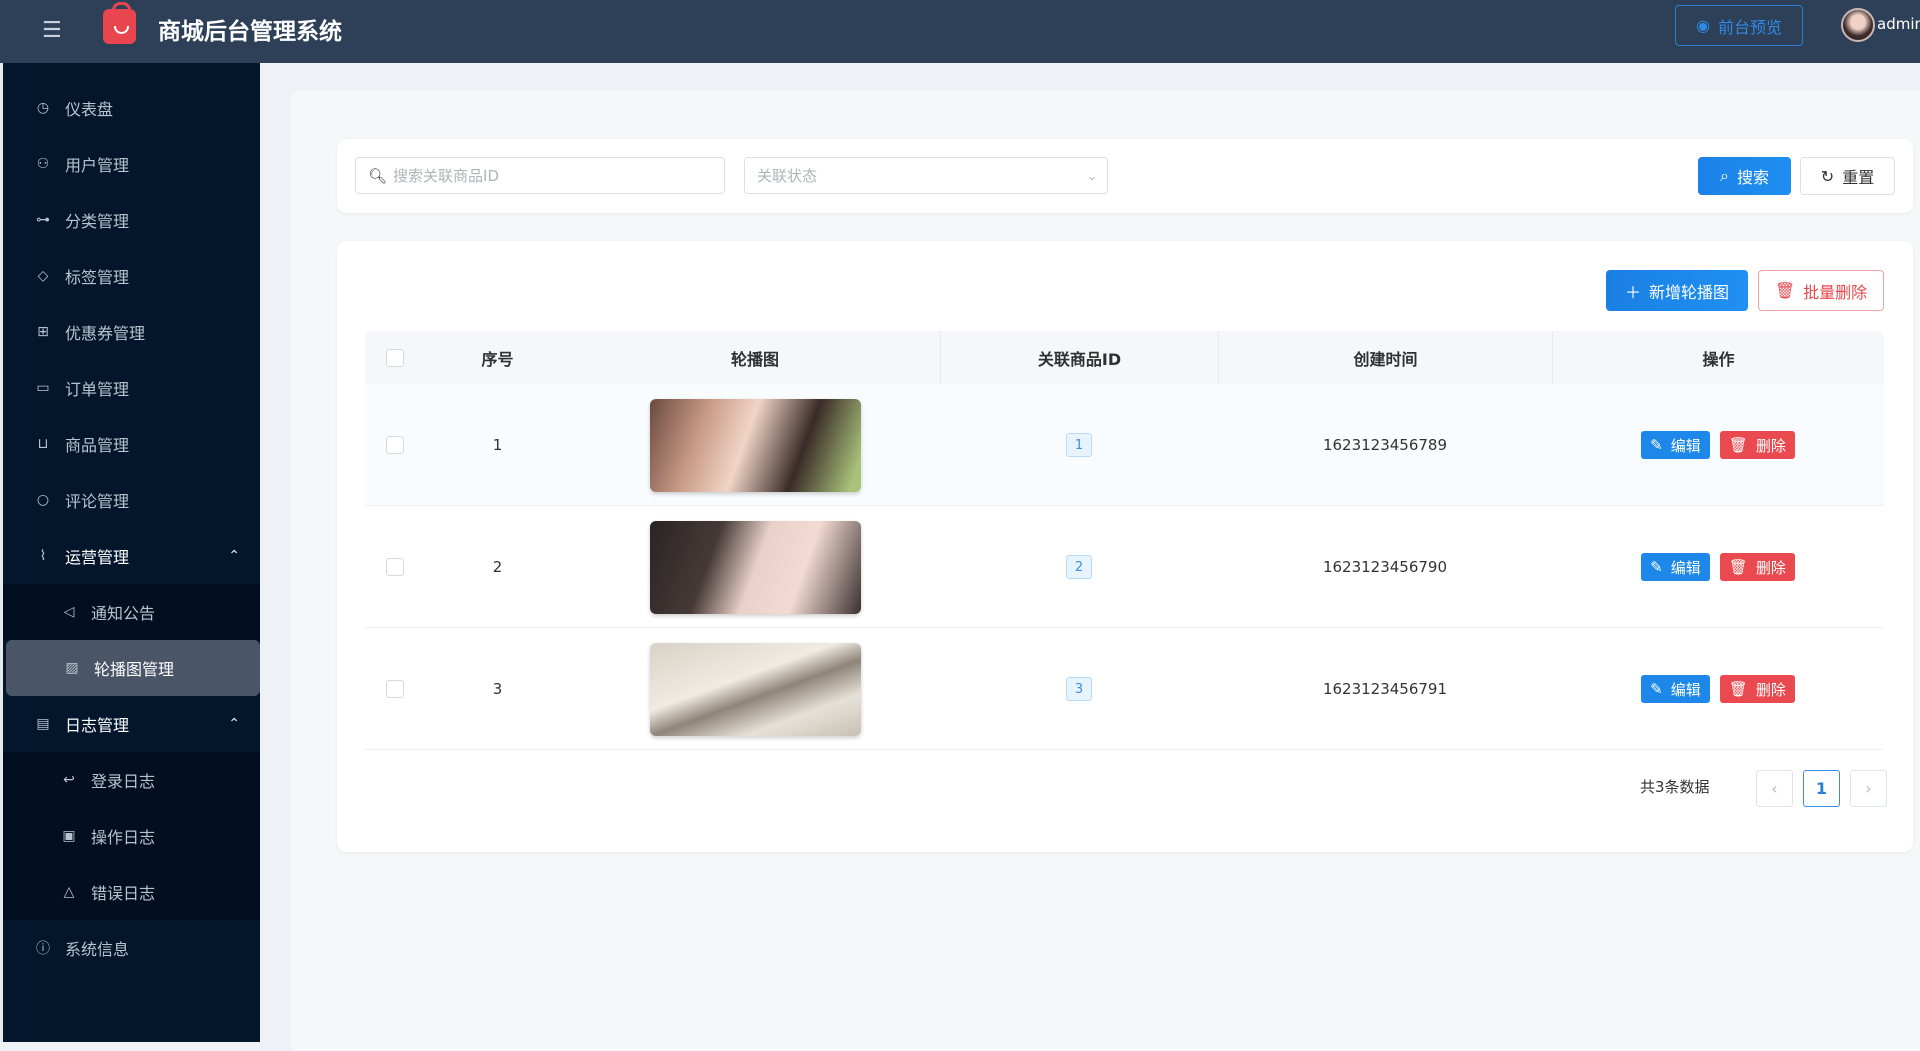 This screenshot has width=1920, height=1051. I want to click on page-1-button: 1, so click(1821, 788).